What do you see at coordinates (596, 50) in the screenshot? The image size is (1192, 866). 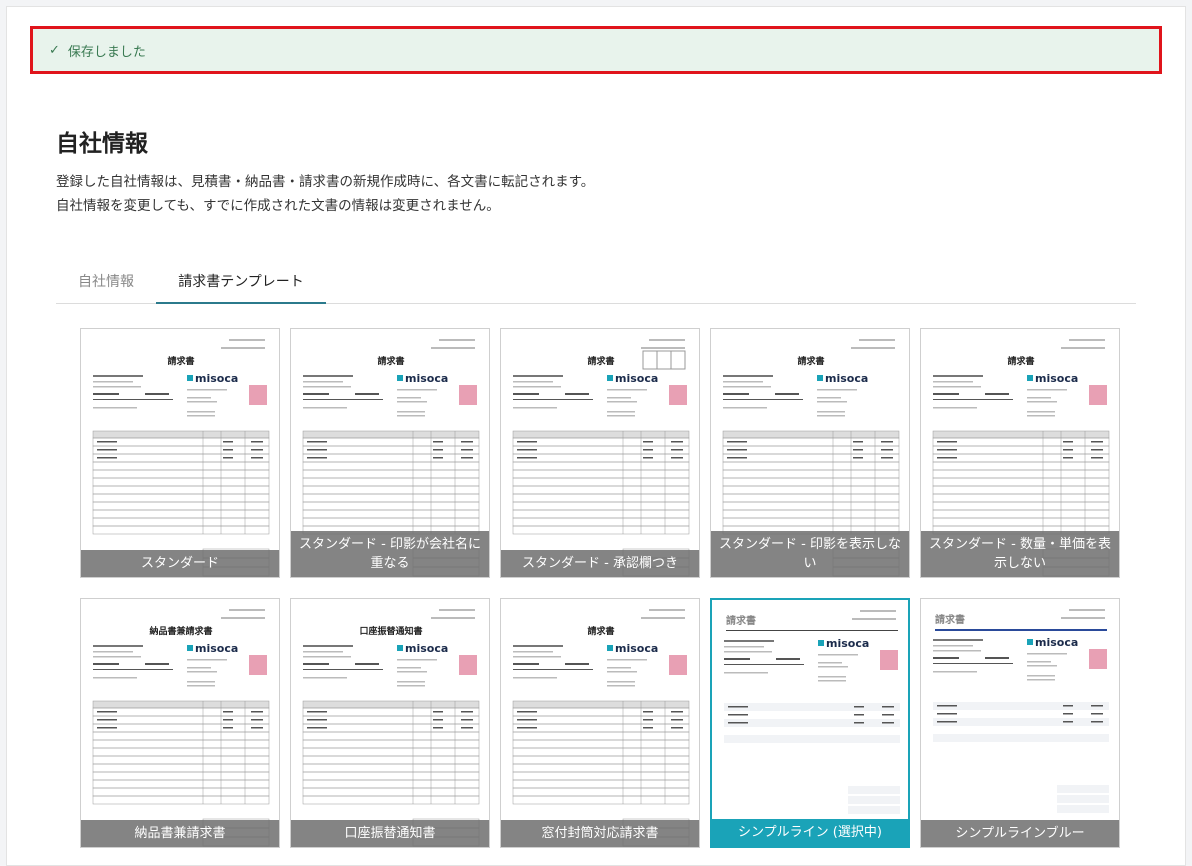 I see `save-toast: ✓ 保存しました` at bounding box center [596, 50].